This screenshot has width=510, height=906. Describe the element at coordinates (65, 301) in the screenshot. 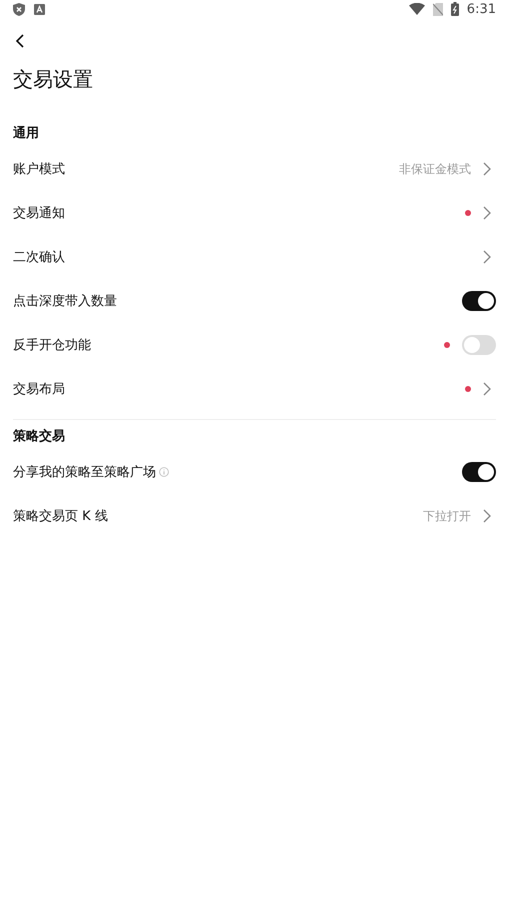

I see `setting-label: 点击深度带入数量` at that location.